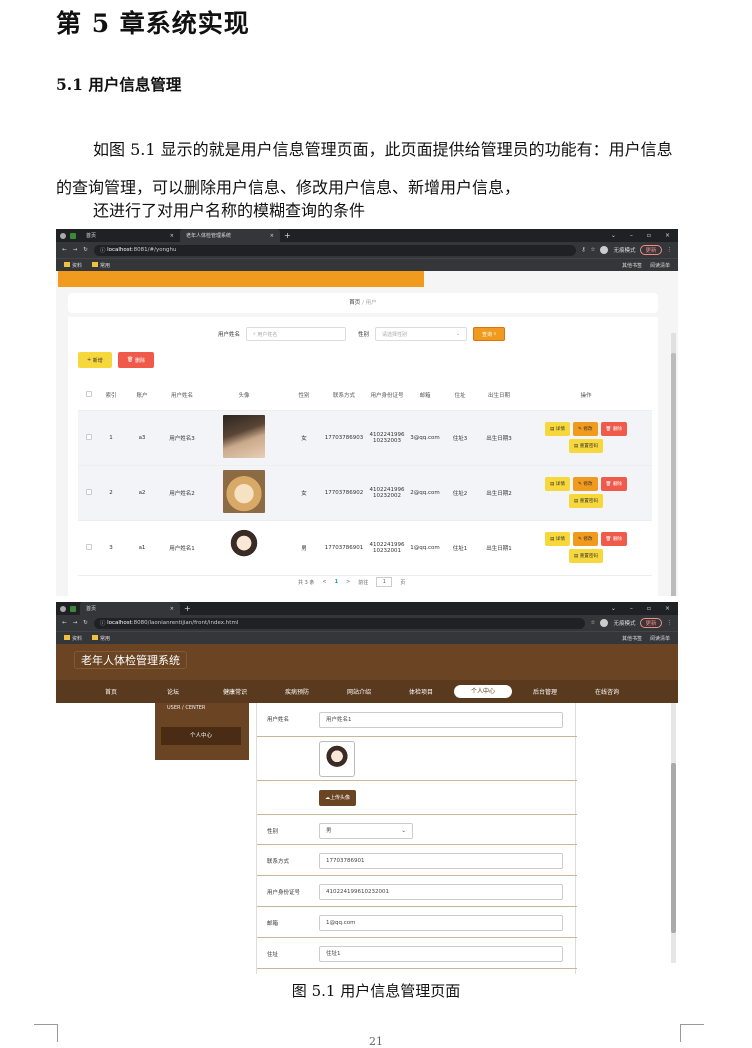 The image size is (752, 1048). What do you see at coordinates (111, 691) in the screenshot?
I see `nav-item-home: 首页` at bounding box center [111, 691].